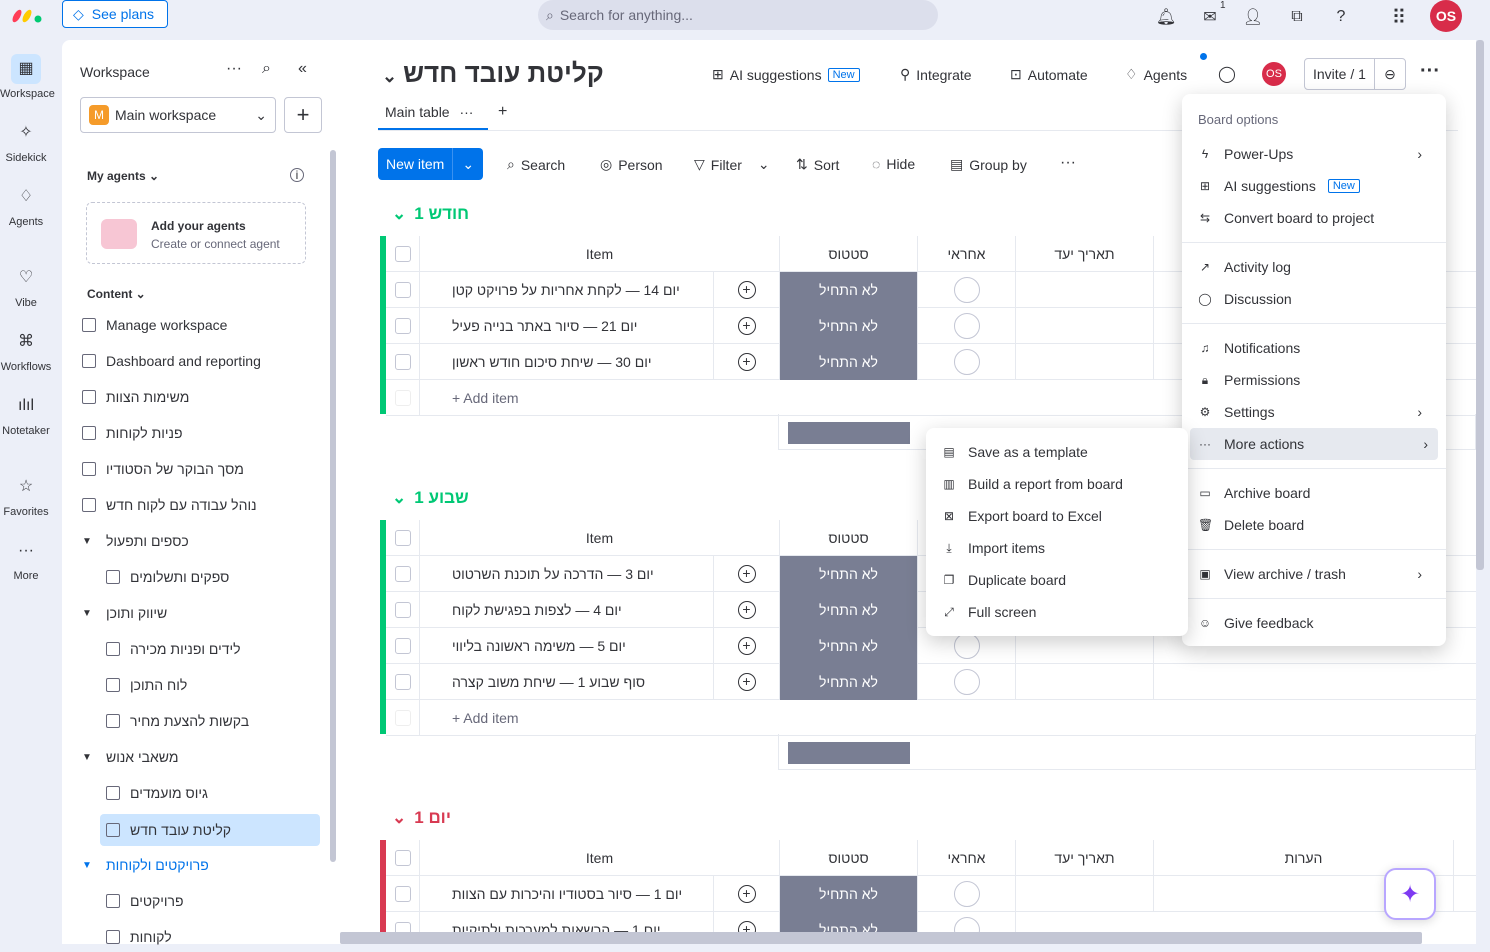  I want to click on add-workspace-button: +, so click(303, 115).